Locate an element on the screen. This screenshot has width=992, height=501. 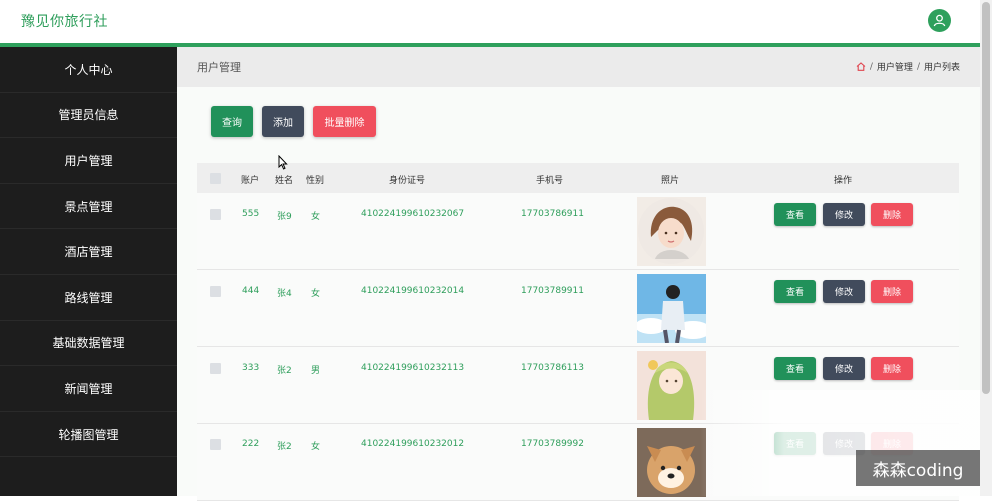
breadcrumb-bar: 用户管理 / 用户管理 / 用户列表 is located at coordinates (578, 67).